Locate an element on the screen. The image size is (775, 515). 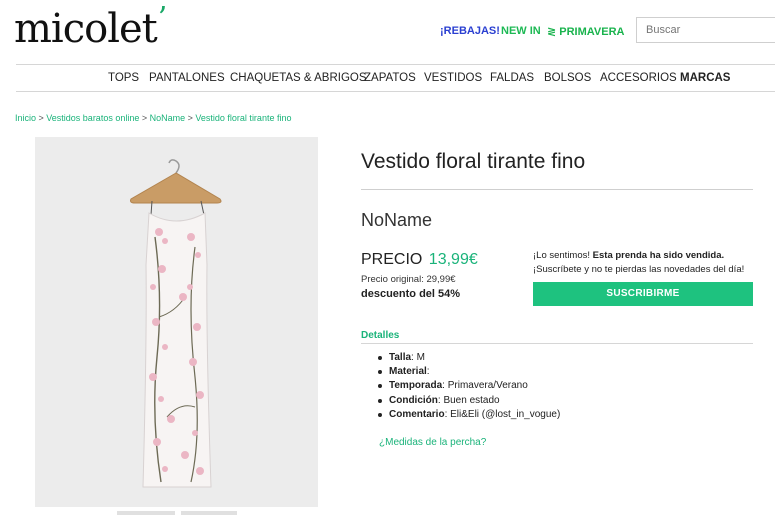
detail-temporada: Temporada: Primavera/Verano is located at coordinates (468, 387).